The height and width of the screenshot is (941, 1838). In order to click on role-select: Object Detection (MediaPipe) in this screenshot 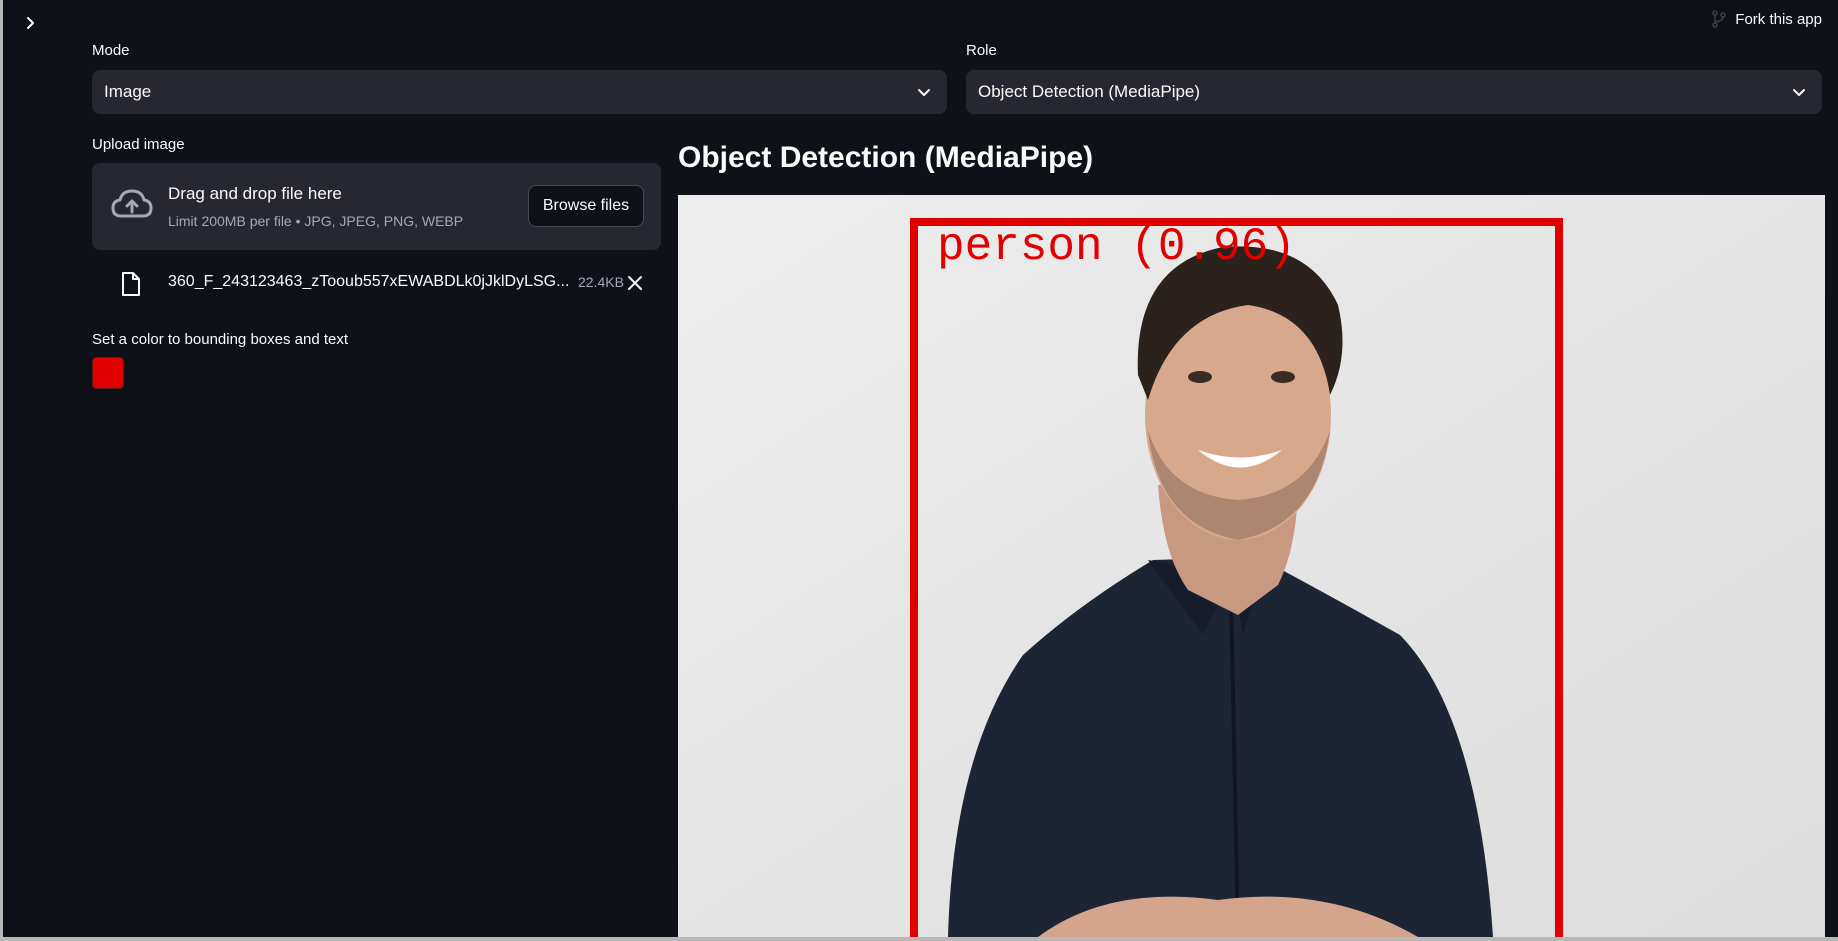, I will do `click(1394, 92)`.